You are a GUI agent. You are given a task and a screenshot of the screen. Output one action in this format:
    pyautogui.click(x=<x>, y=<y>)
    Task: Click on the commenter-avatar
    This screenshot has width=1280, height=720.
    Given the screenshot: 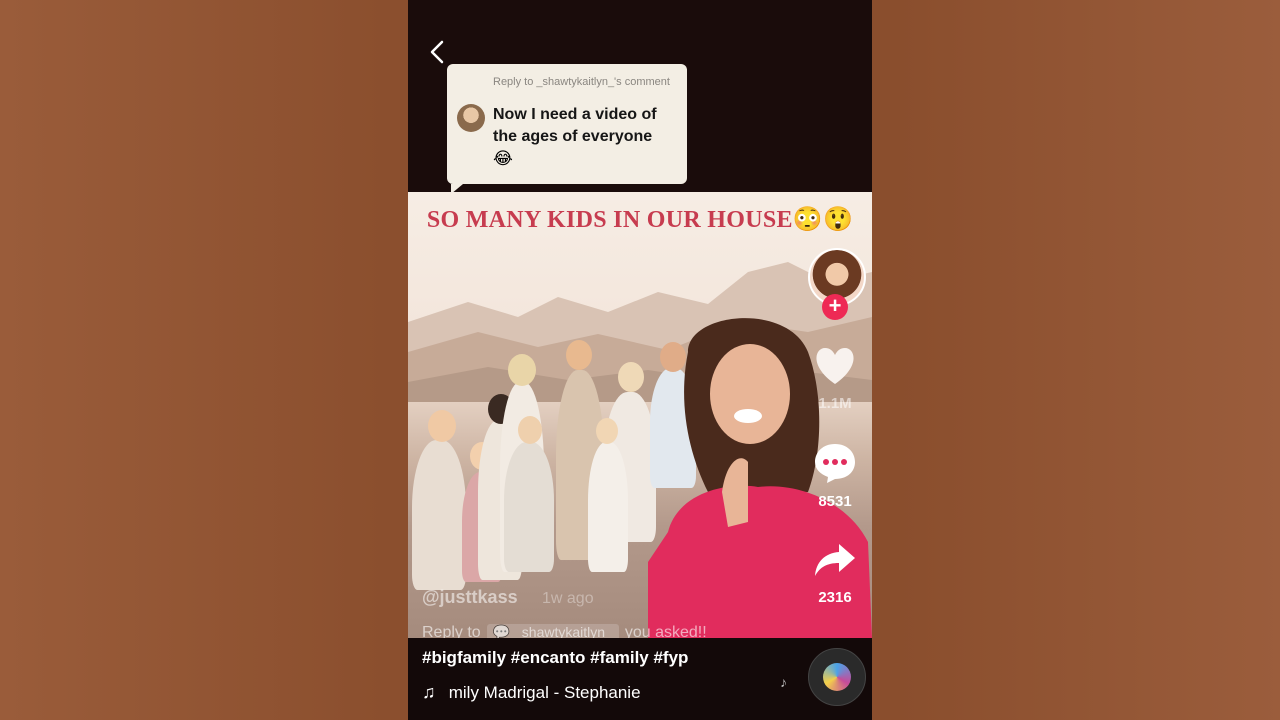 What is the action you would take?
    pyautogui.click(x=471, y=118)
    